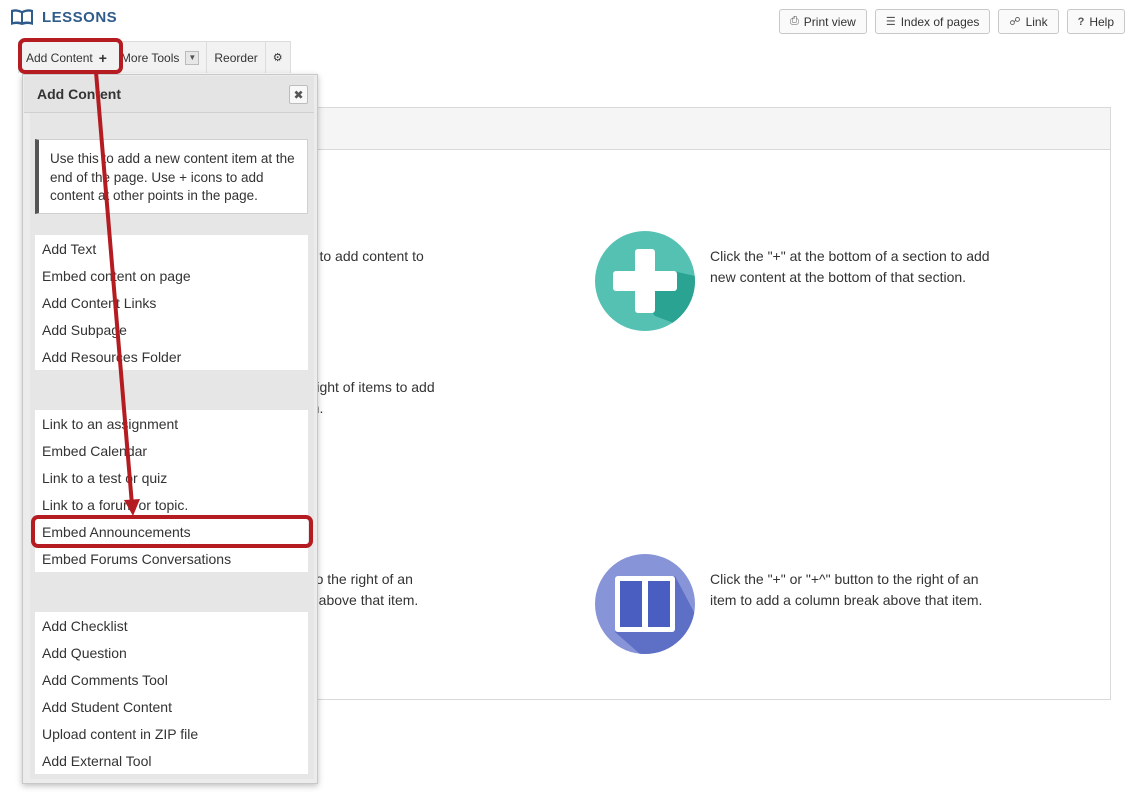 The width and height of the screenshot is (1139, 799). Describe the element at coordinates (117, 293) in the screenshot. I see `annotation-arrow` at that location.